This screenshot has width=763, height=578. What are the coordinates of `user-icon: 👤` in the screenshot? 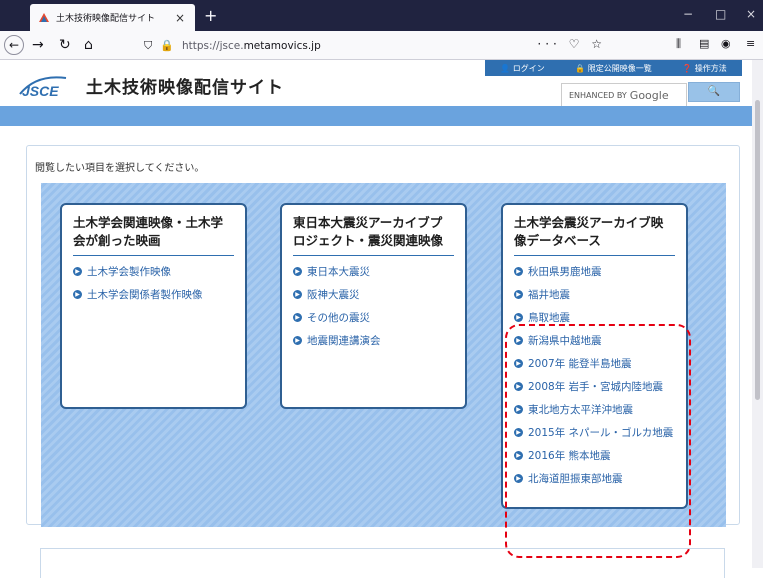 It's located at (505, 68).